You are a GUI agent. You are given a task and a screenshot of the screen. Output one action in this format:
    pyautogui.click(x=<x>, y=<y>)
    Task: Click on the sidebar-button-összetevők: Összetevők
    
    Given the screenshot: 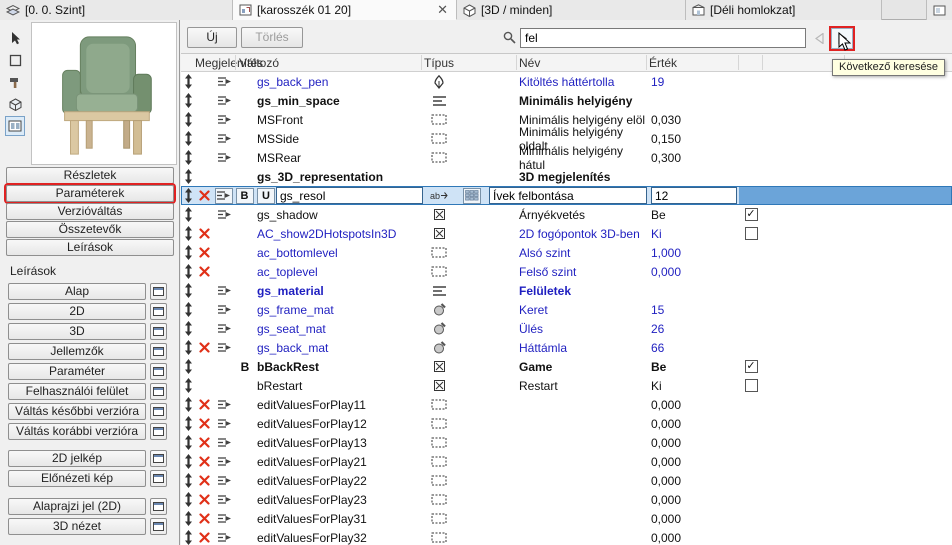 What is the action you would take?
    pyautogui.click(x=90, y=229)
    